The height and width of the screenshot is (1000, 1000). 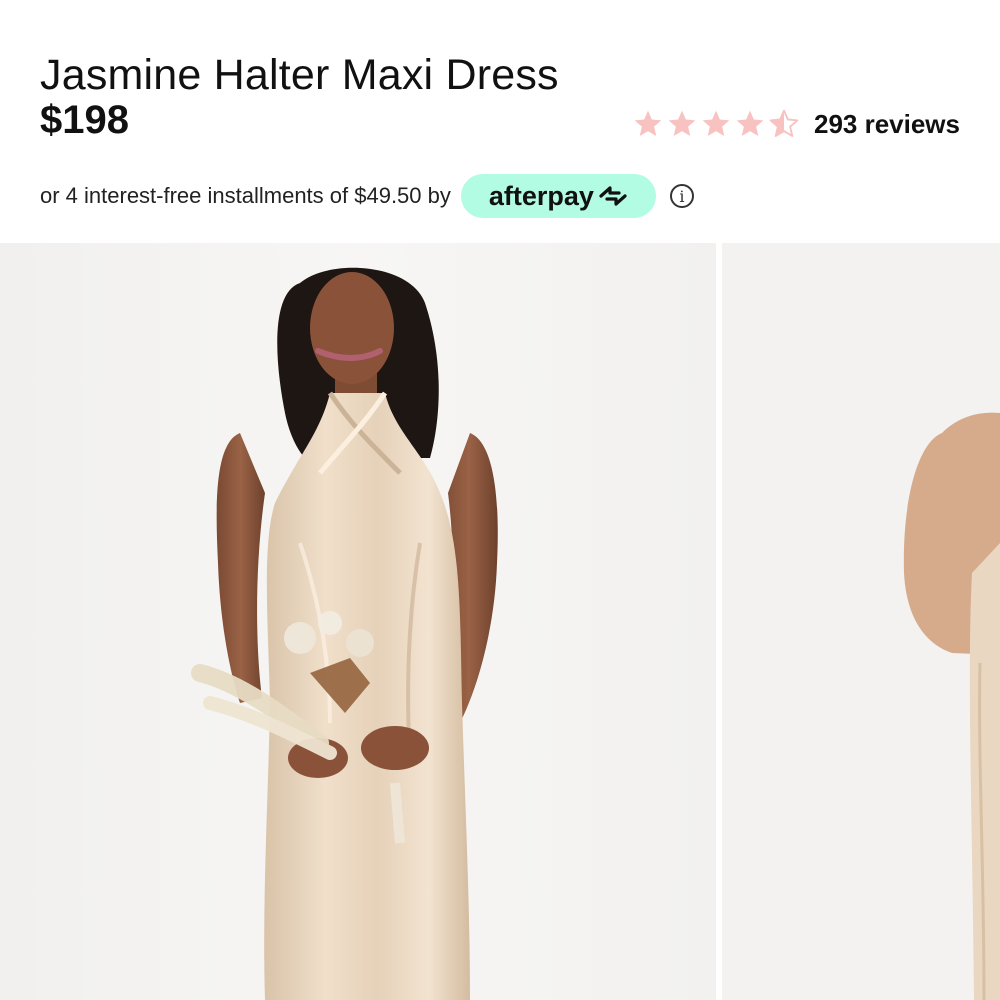 I want to click on rating-summary: 293 reviews, so click(x=796, y=124).